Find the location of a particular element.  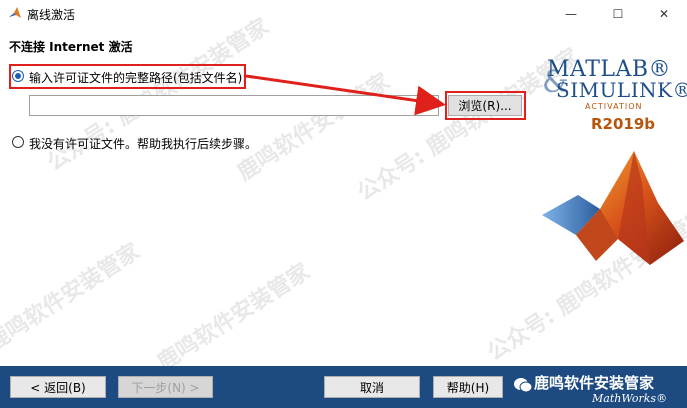

license-path-input is located at coordinates (234, 105).